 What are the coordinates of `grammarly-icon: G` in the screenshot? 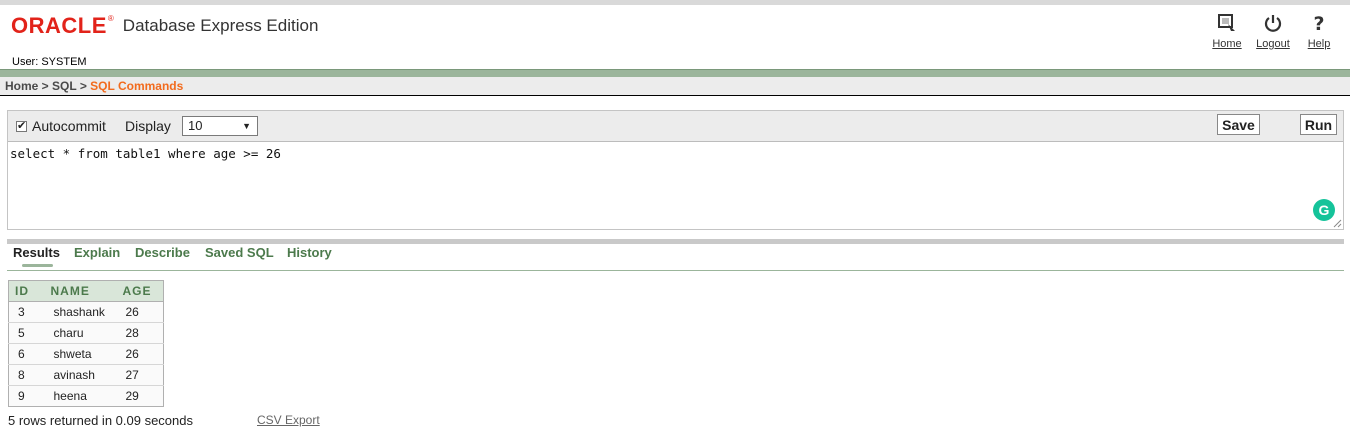 It's located at (1324, 210).